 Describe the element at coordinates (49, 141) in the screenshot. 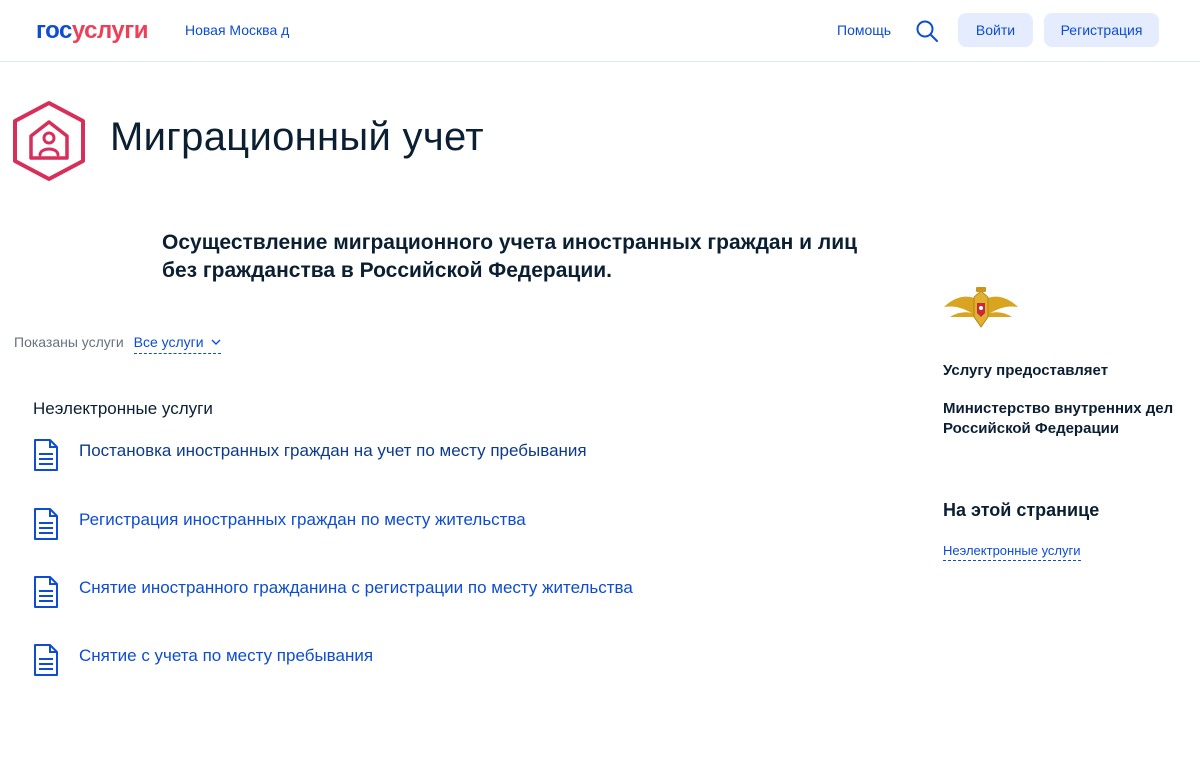

I see `home-person-hexagon-icon` at that location.